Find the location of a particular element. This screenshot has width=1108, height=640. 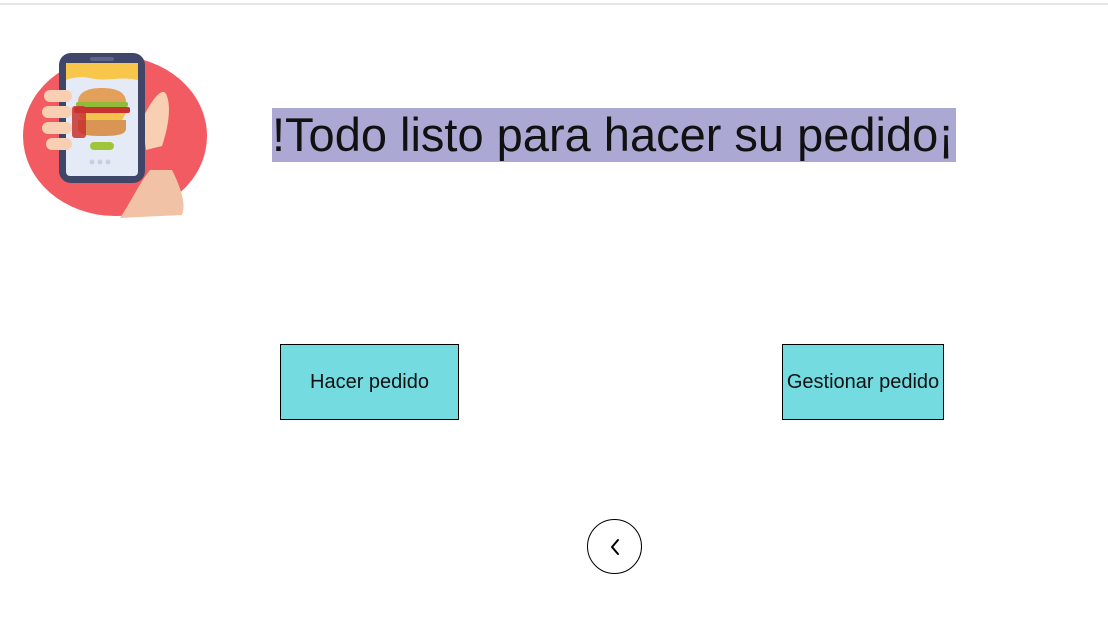

page-title: !Todo listo para hacer su pedido¡ is located at coordinates (614, 135).